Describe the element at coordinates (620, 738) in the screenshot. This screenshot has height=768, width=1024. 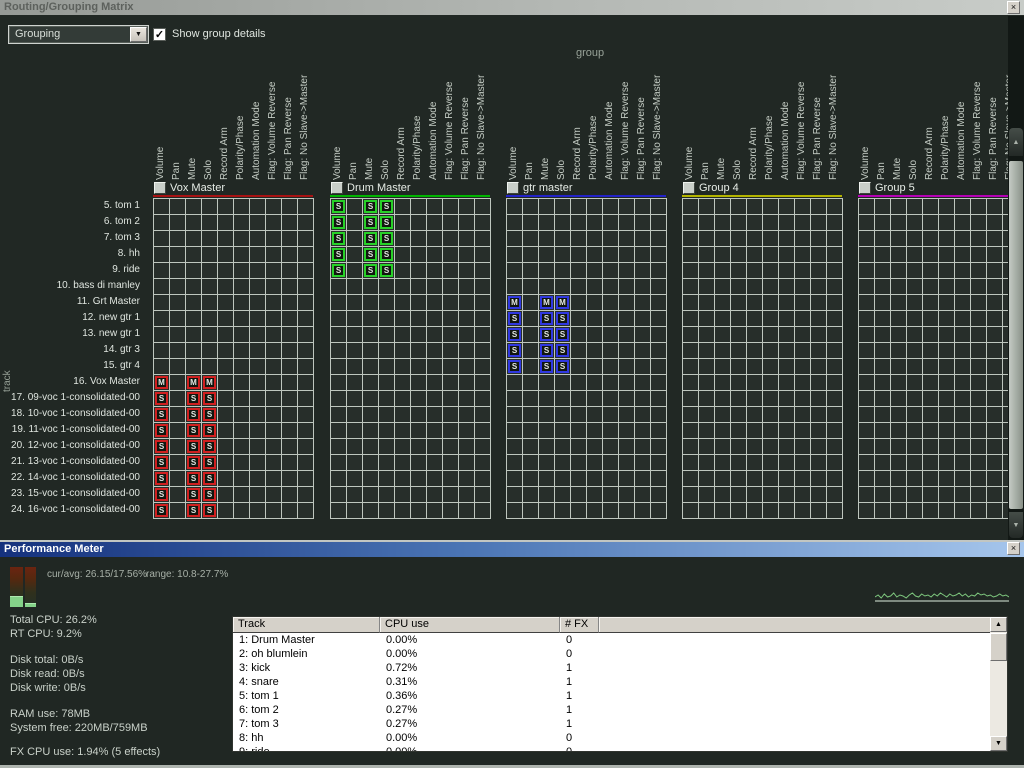
I see `perf-table-row: 8: hh 0.00% 0` at that location.